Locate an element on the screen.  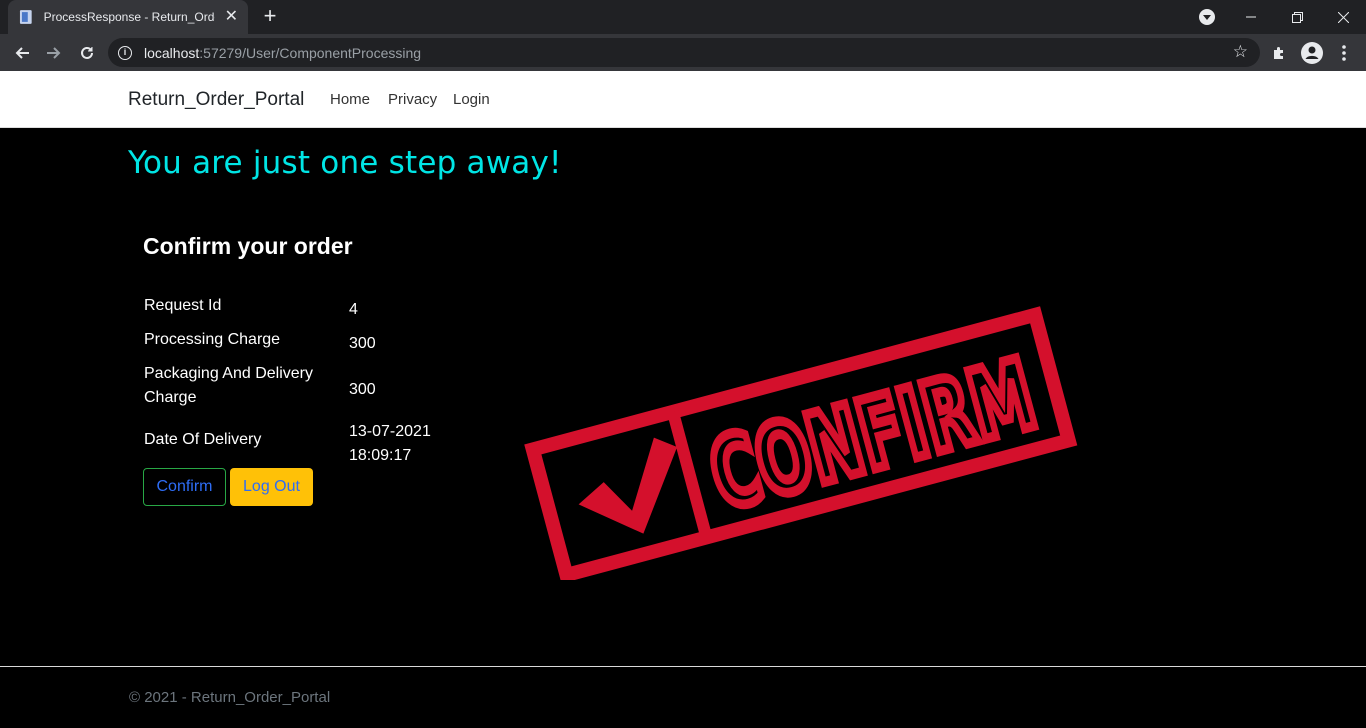
delivery-time-value: 18:09:17 is located at coordinates (380, 455).